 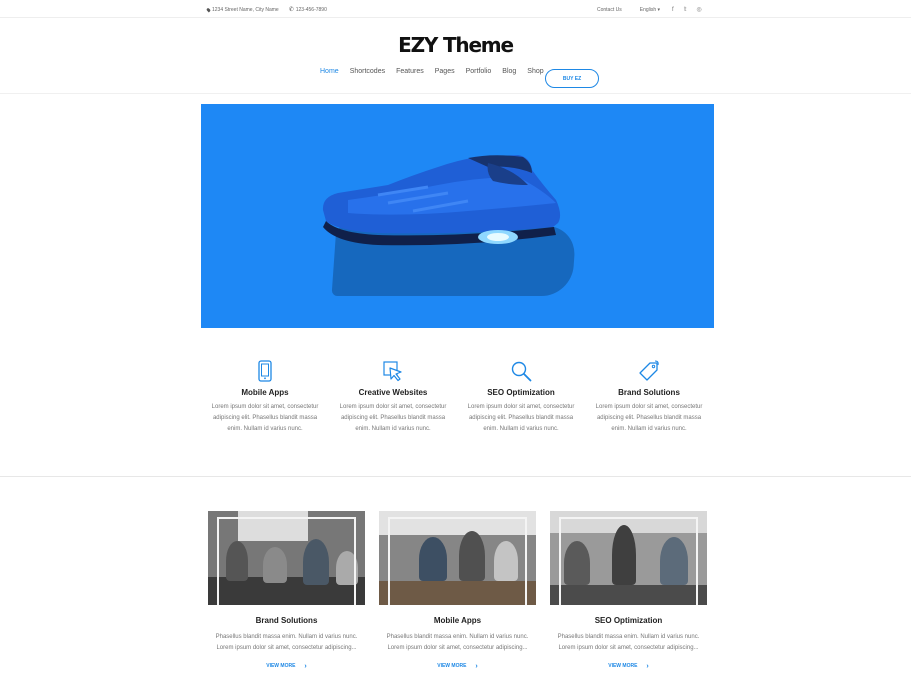 I want to click on card-title: SEO Optimization, so click(x=628, y=620).